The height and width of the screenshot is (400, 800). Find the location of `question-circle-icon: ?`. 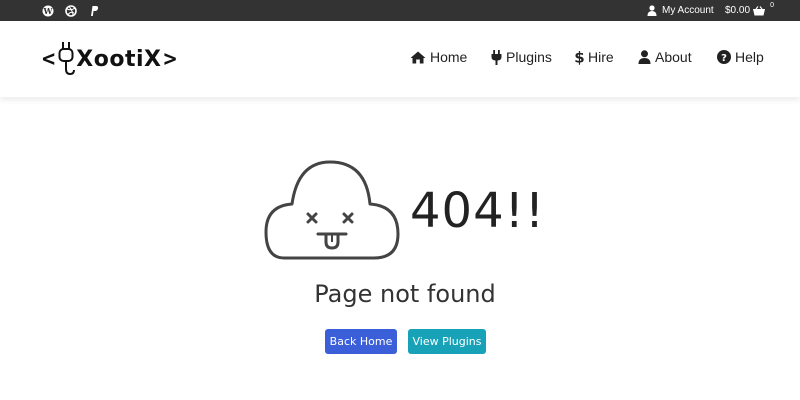

question-circle-icon: ? is located at coordinates (724, 57).